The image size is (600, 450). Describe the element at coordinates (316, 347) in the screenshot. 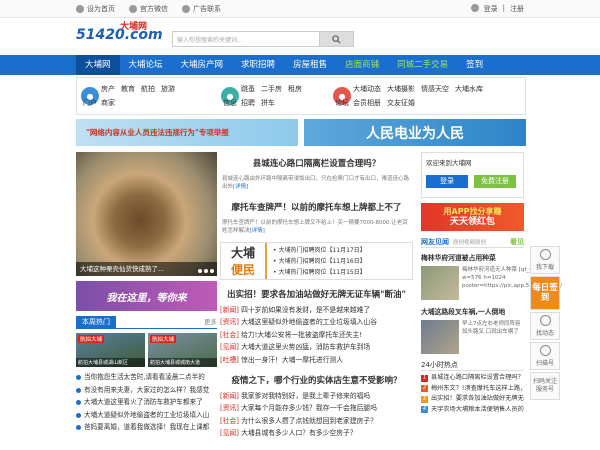

I see `news-item: [见闻] 大埔大道这里火势凶猛，消防车救护车到场` at that location.